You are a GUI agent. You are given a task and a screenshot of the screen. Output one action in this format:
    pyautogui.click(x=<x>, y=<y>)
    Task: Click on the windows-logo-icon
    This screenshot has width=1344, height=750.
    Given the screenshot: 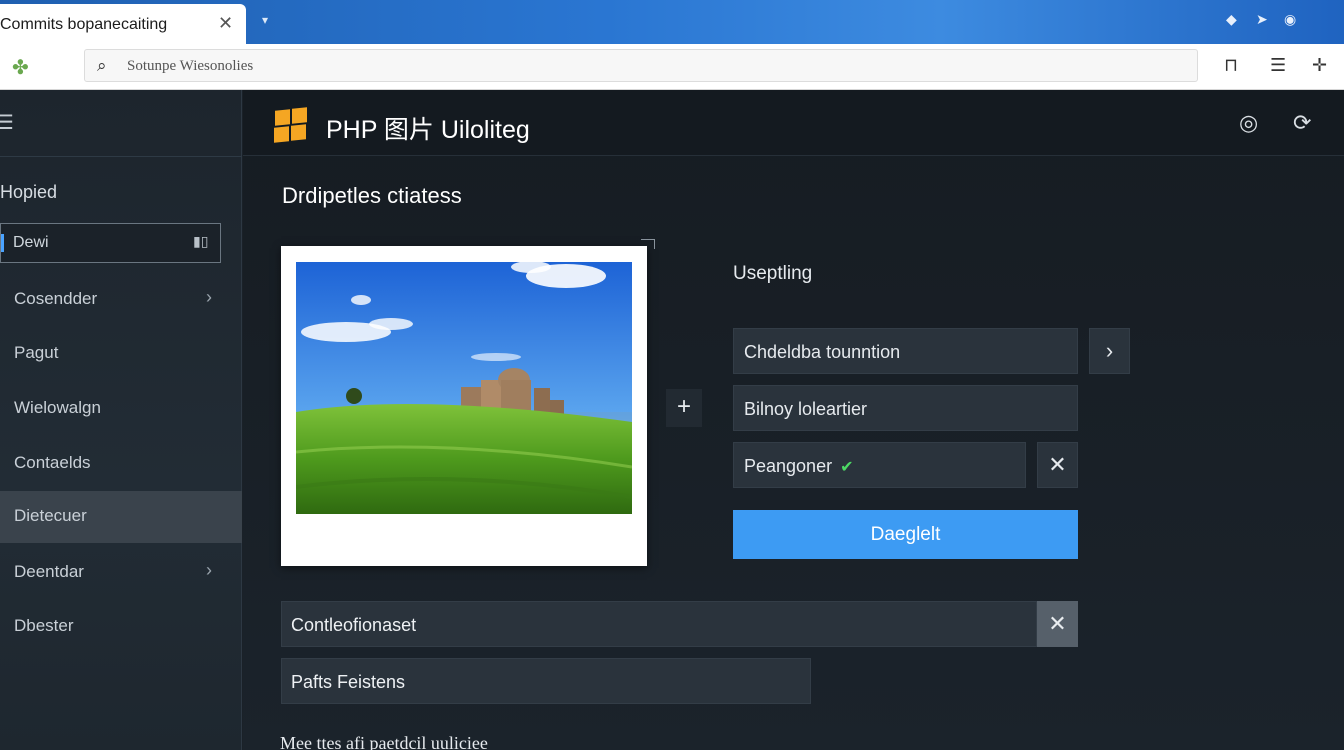 What is the action you would take?
    pyautogui.click(x=290, y=125)
    